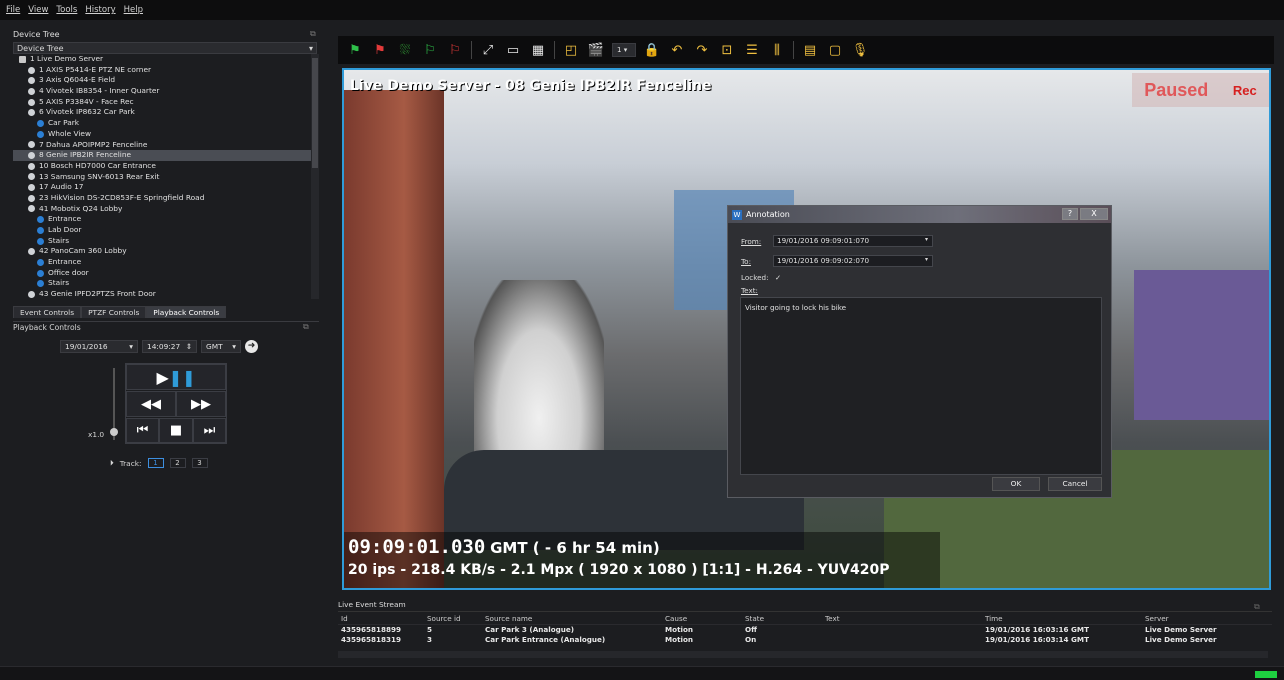  I want to click on tree-item: 5 AXIS P3384V - Face Rec, so click(162, 102).